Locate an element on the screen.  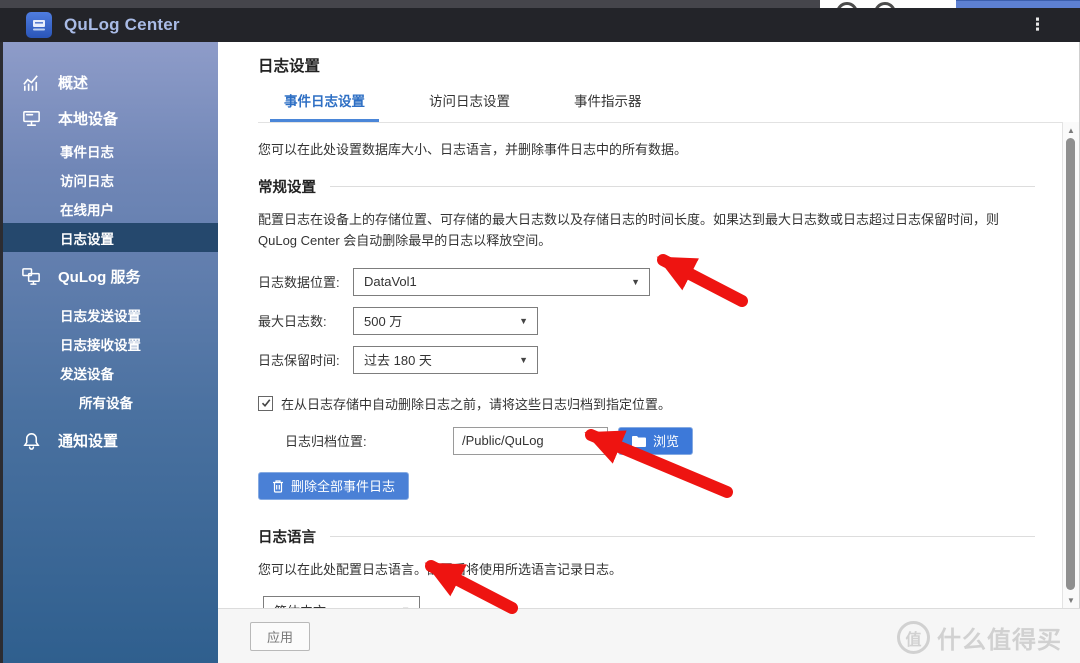
log-storage-location-row: 日志数据位置: DataVol1 ▼ is located at coordinates (646, 281).